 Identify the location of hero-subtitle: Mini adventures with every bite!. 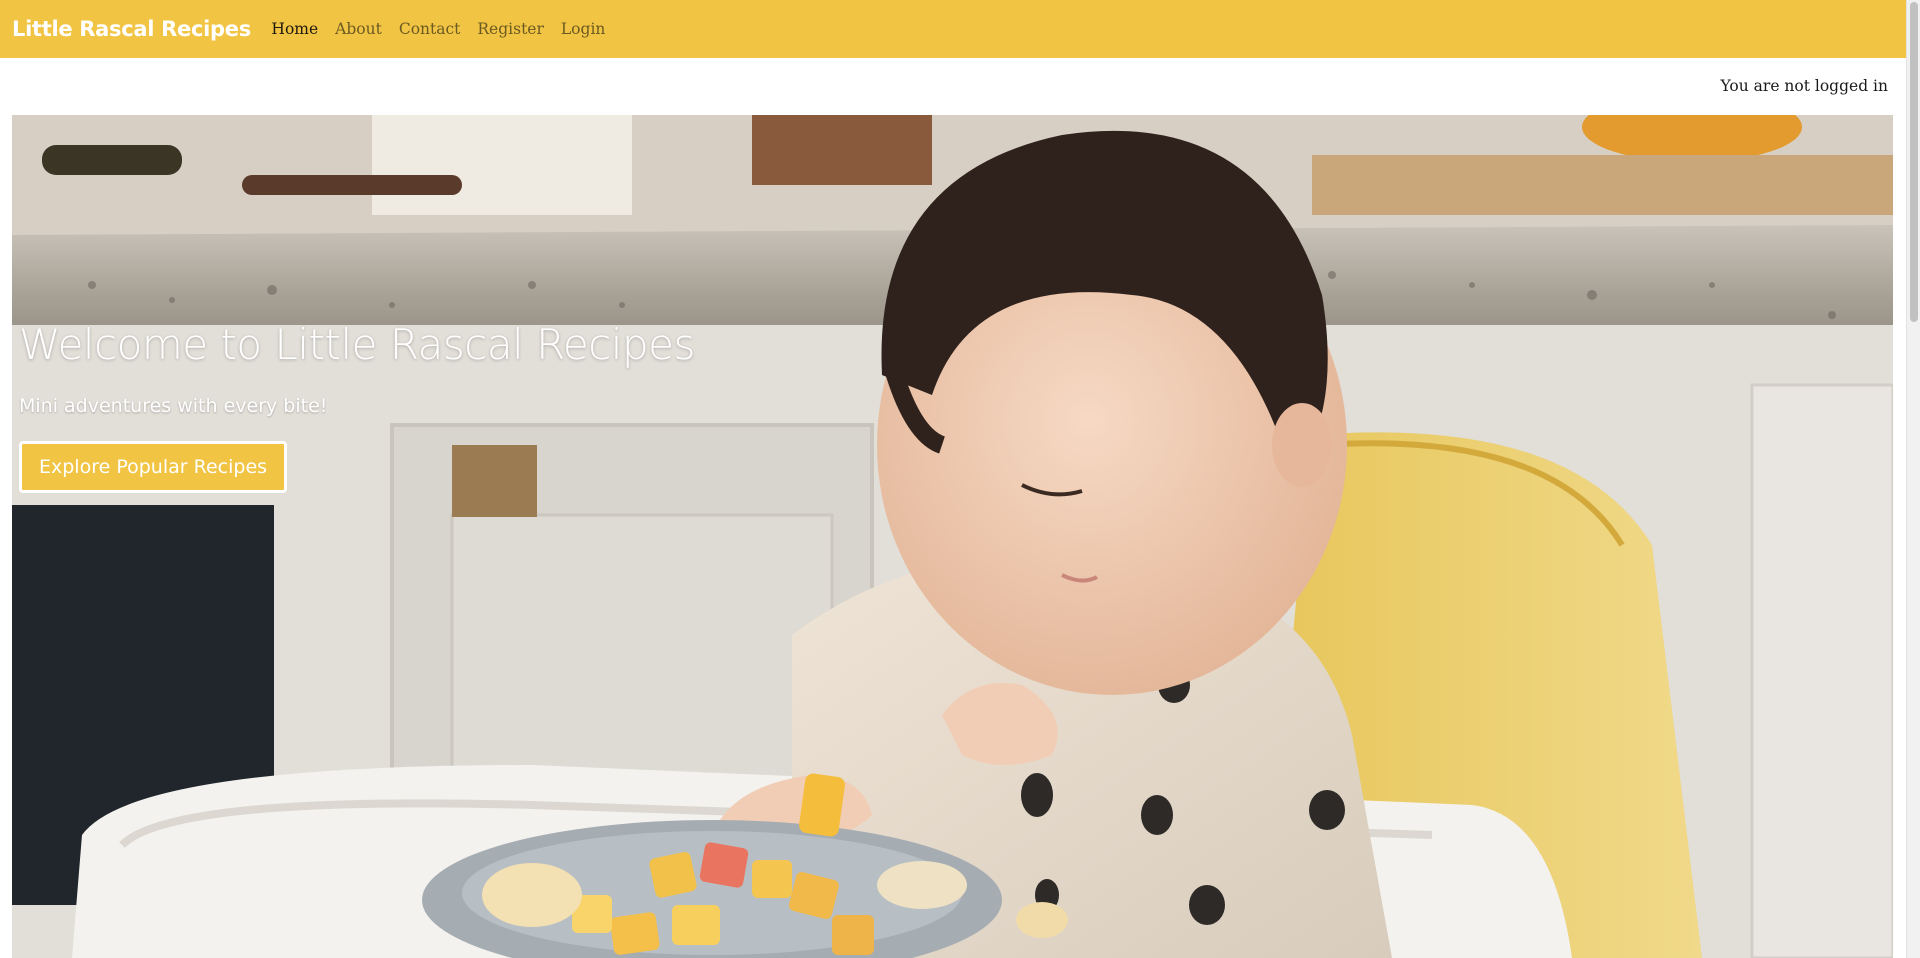
(173, 406).